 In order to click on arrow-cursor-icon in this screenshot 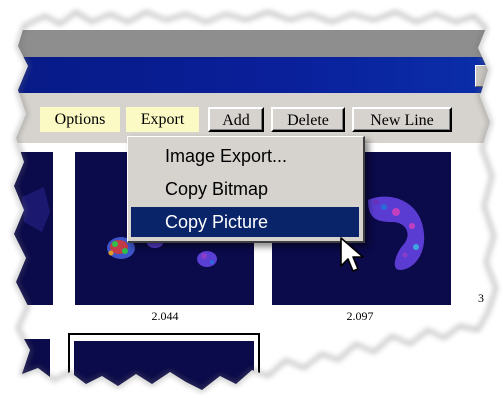, I will do `click(352, 254)`.